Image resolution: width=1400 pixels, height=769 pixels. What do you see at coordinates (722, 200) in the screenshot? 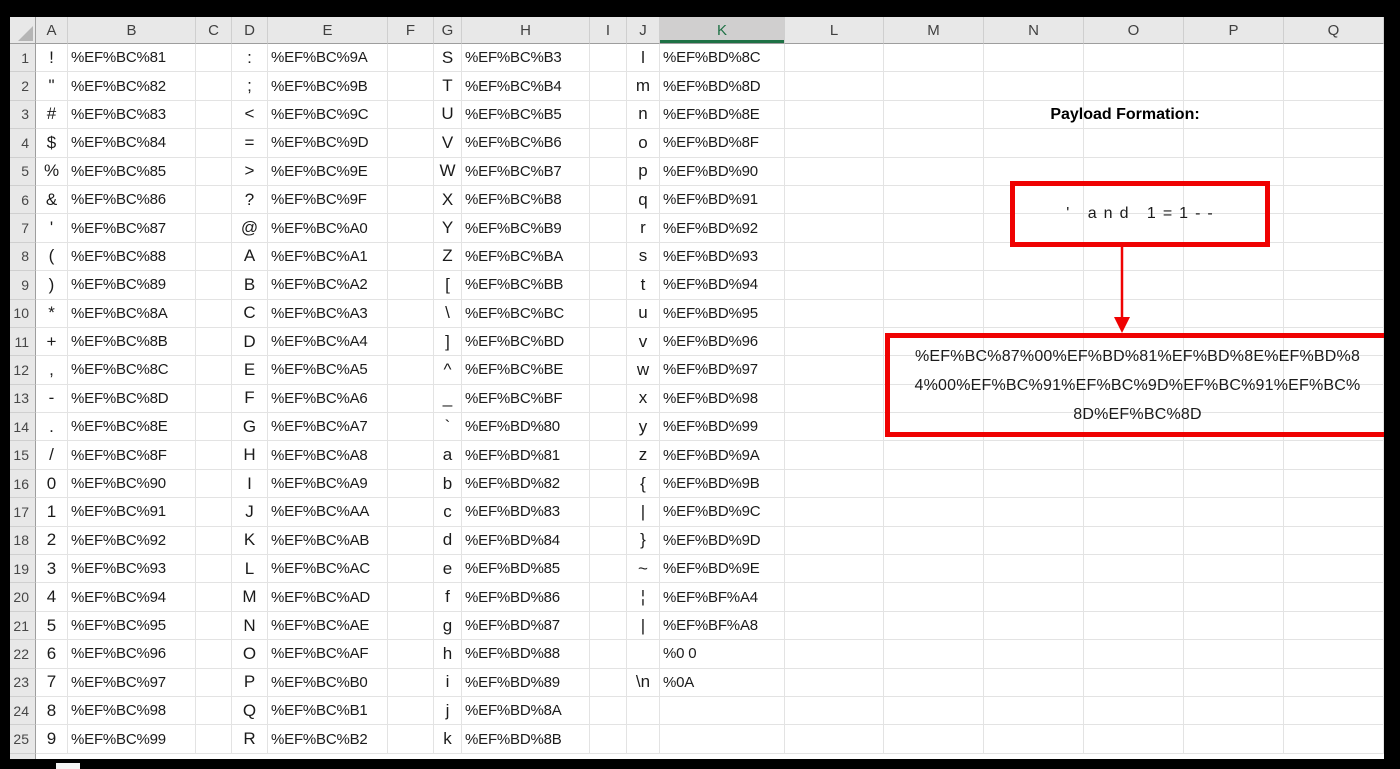
I see `cell-K6: %EF%BD%91` at bounding box center [722, 200].